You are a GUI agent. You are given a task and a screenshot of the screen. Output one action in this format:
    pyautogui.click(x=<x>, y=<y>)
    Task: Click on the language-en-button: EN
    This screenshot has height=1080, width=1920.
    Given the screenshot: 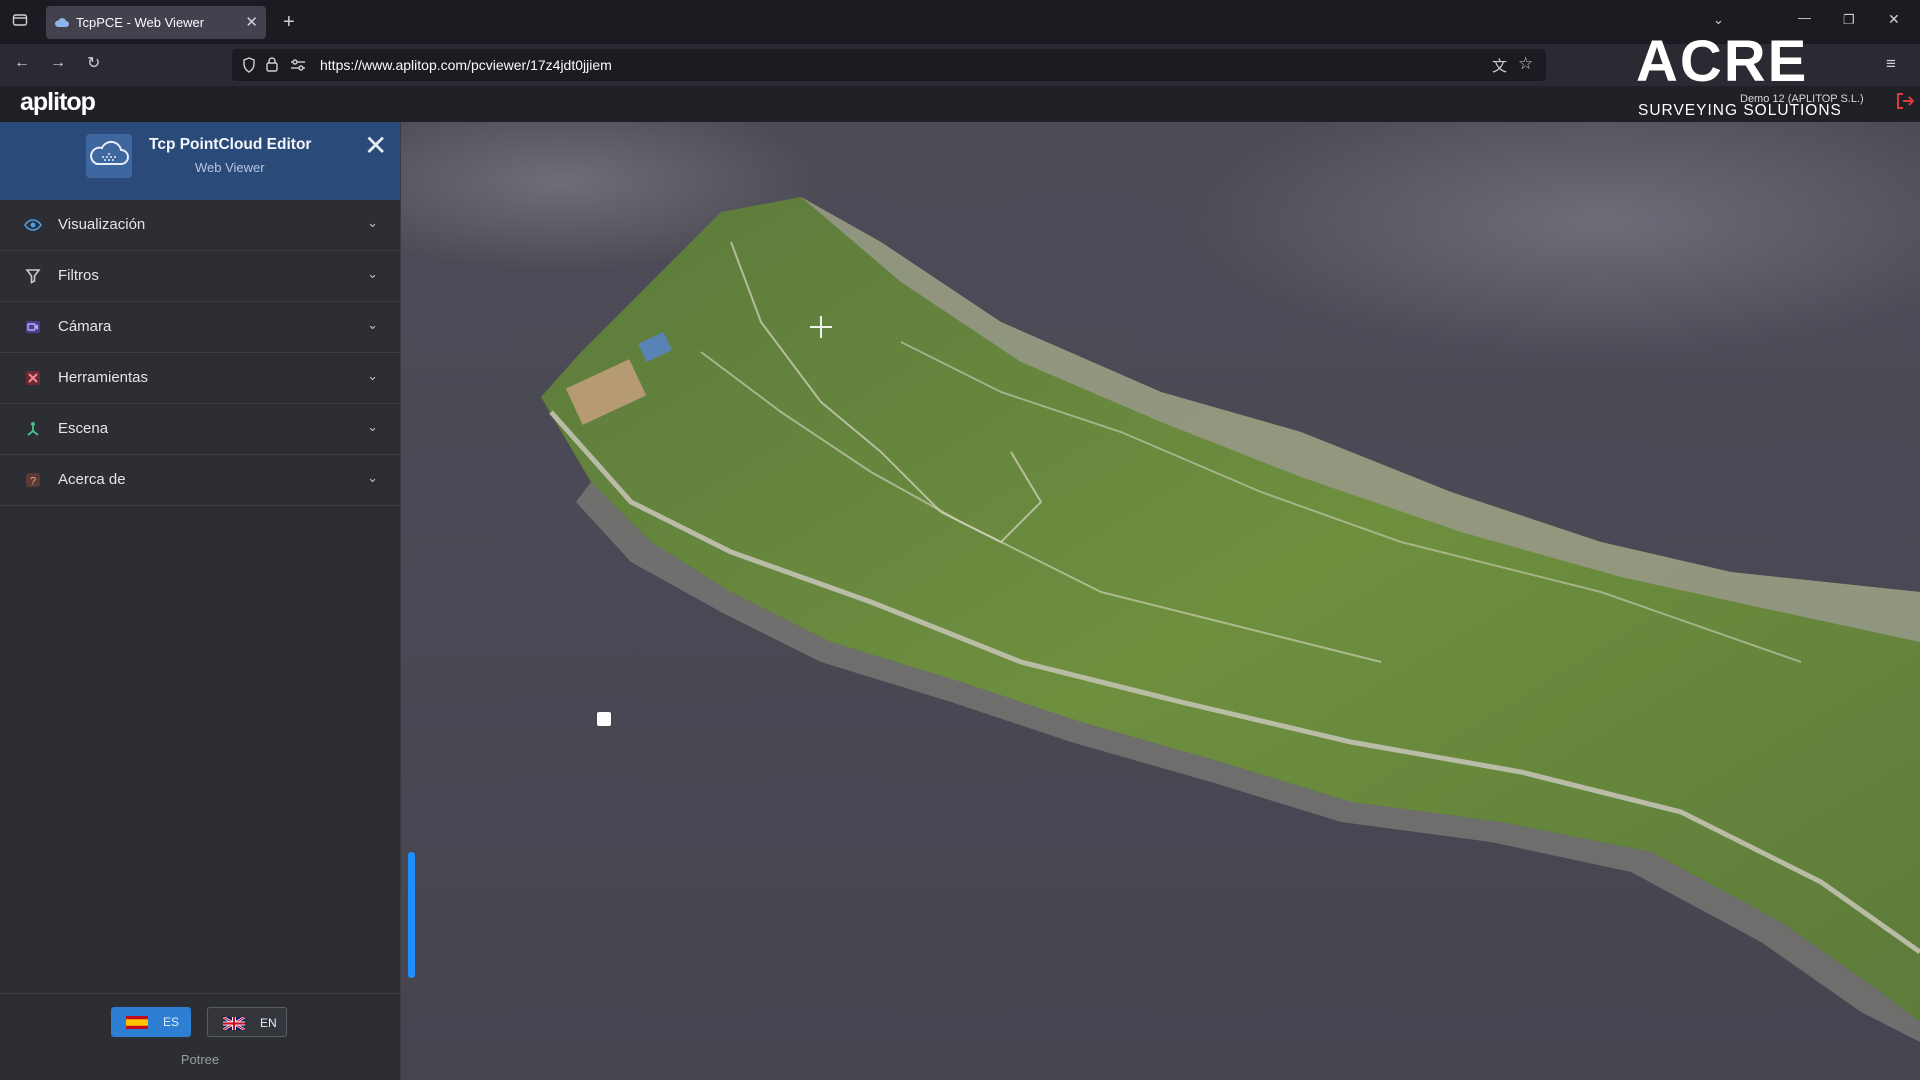 What is the action you would take?
    pyautogui.click(x=247, y=1022)
    